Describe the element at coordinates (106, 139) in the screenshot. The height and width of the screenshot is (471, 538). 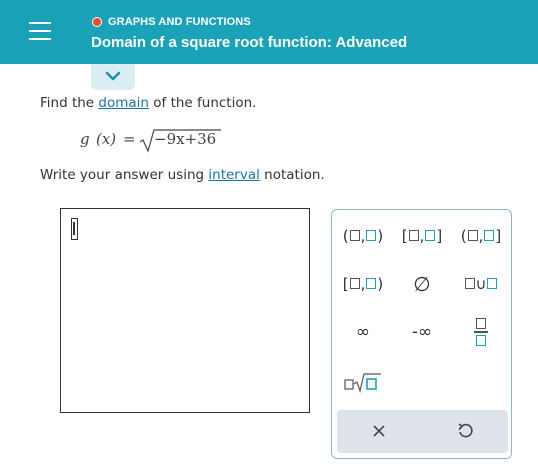
I see `function-argument: (x)` at that location.